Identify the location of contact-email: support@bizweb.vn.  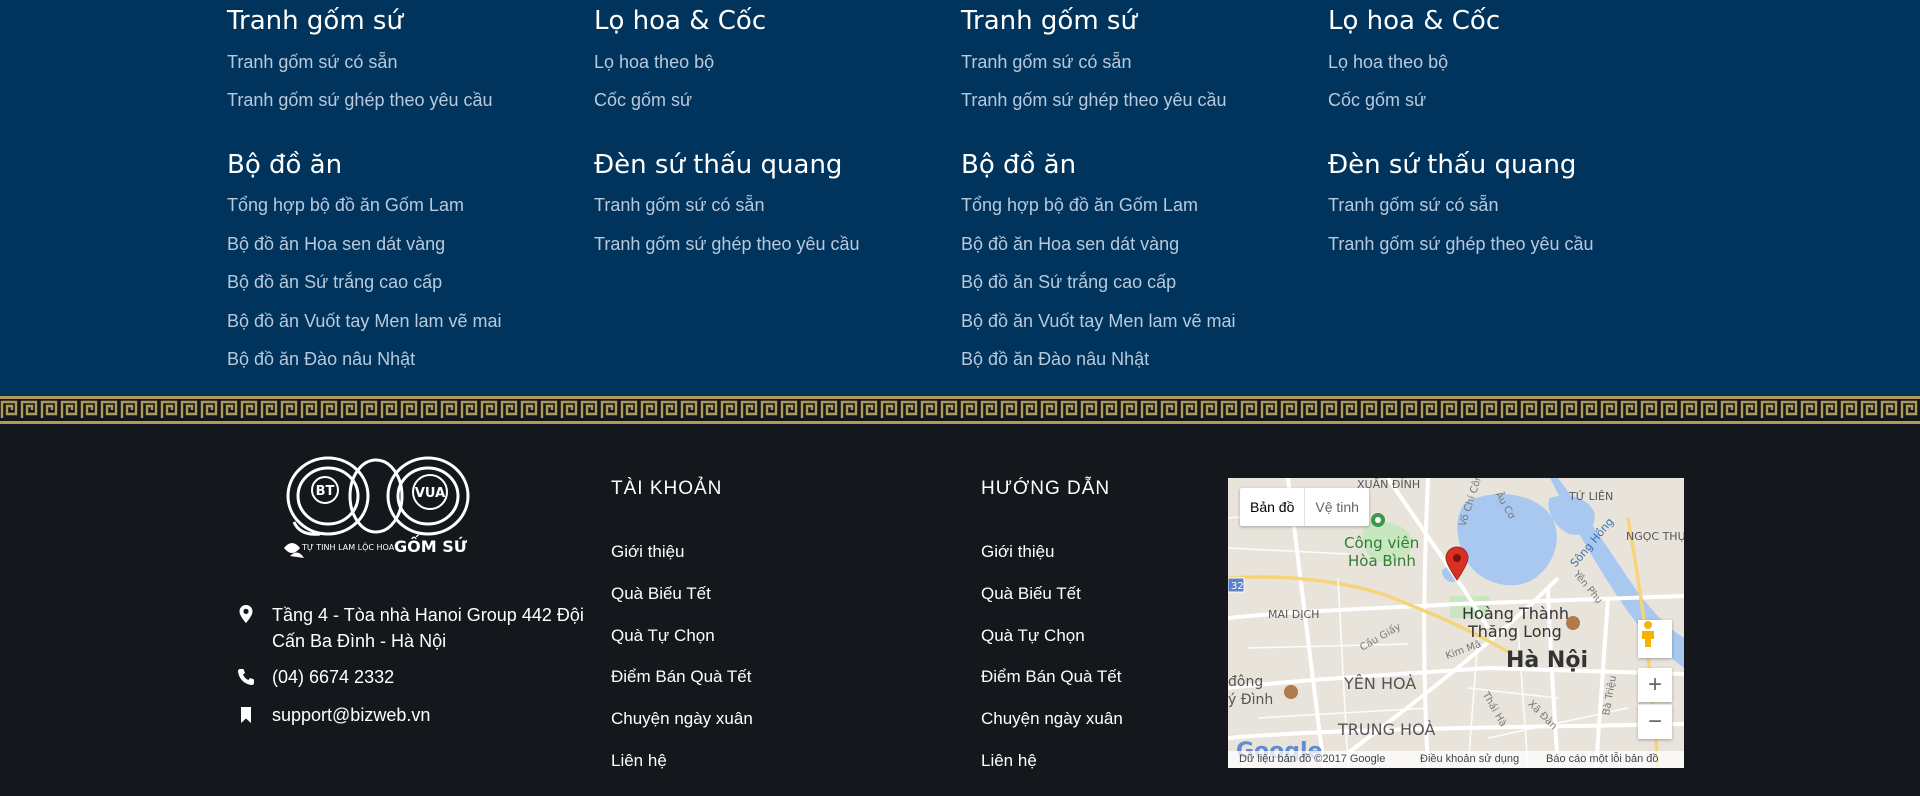
(386, 716).